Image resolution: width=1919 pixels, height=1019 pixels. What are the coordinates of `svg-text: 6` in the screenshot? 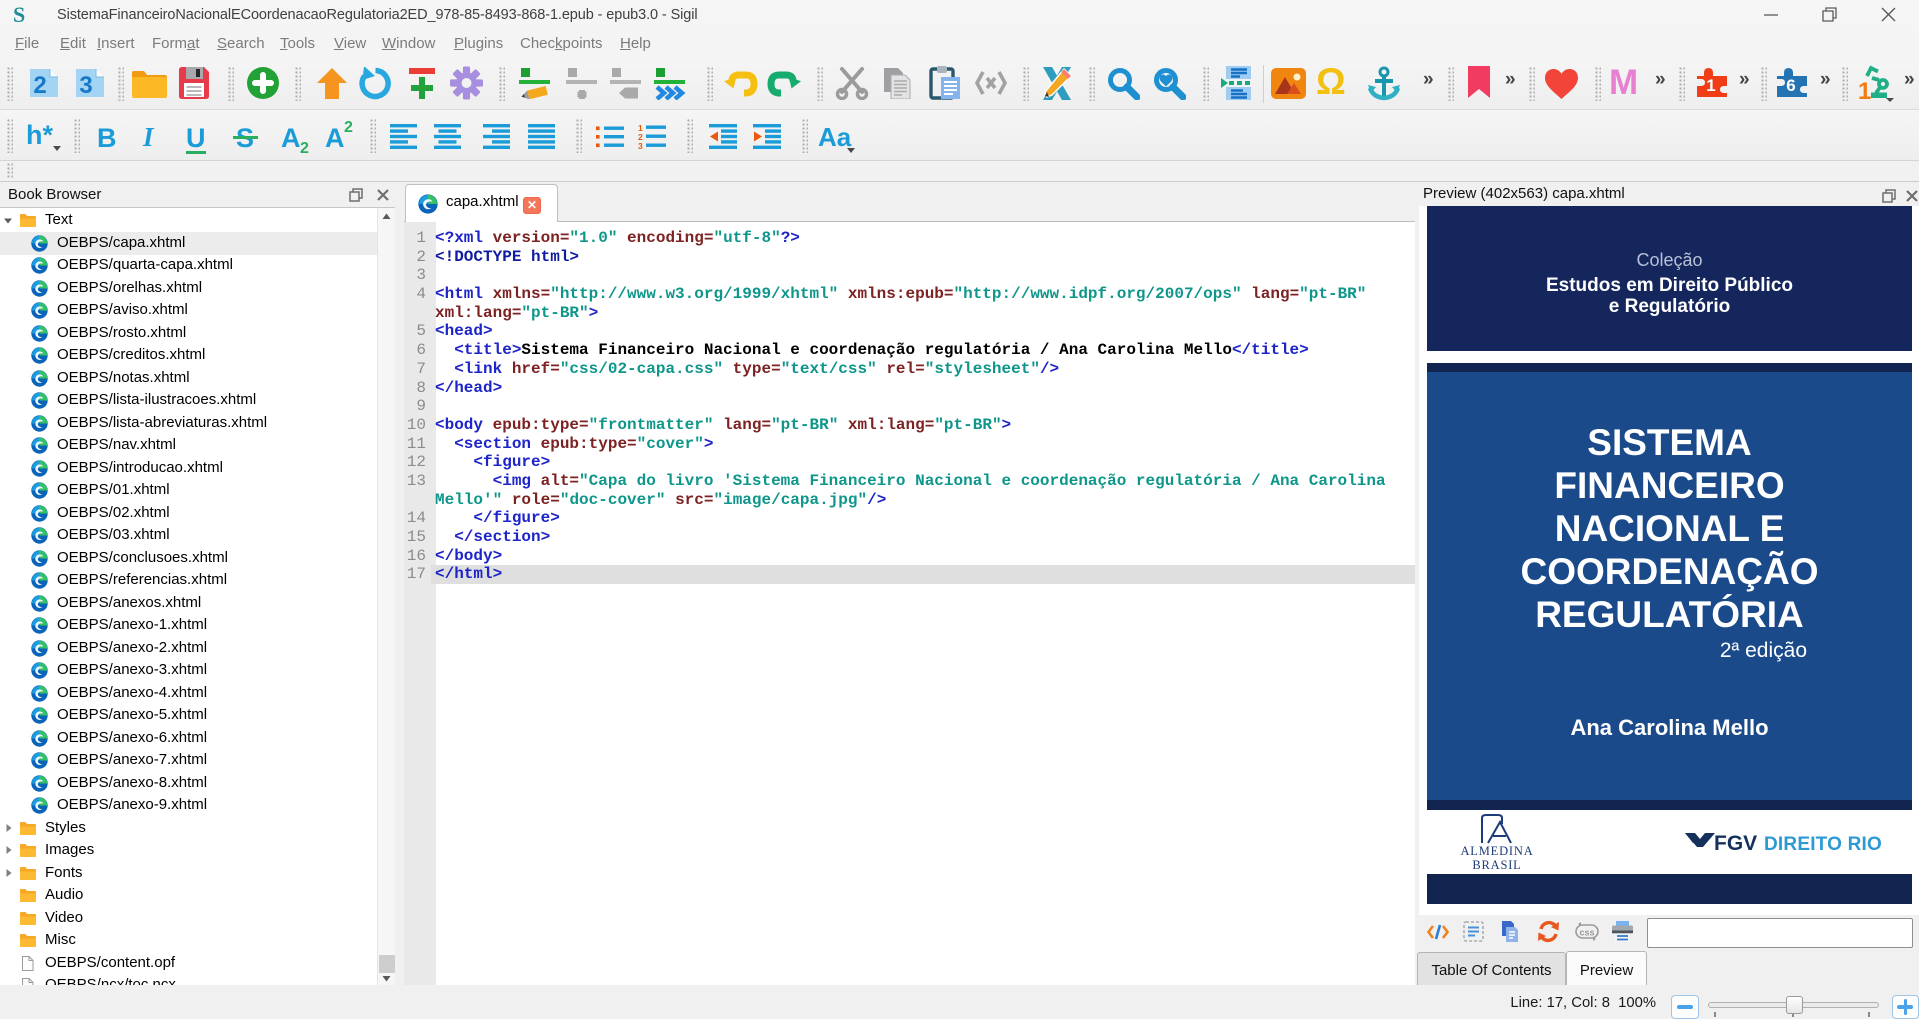 It's located at (1790, 85).